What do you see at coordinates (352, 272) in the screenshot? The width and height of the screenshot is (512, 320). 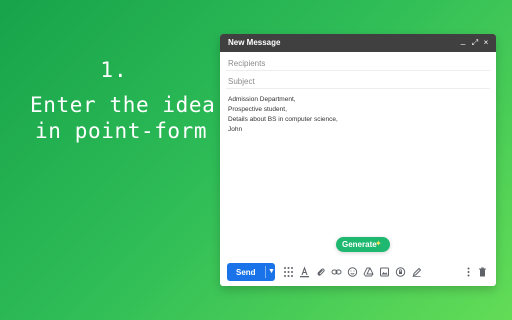 I see `emoji-icon` at bounding box center [352, 272].